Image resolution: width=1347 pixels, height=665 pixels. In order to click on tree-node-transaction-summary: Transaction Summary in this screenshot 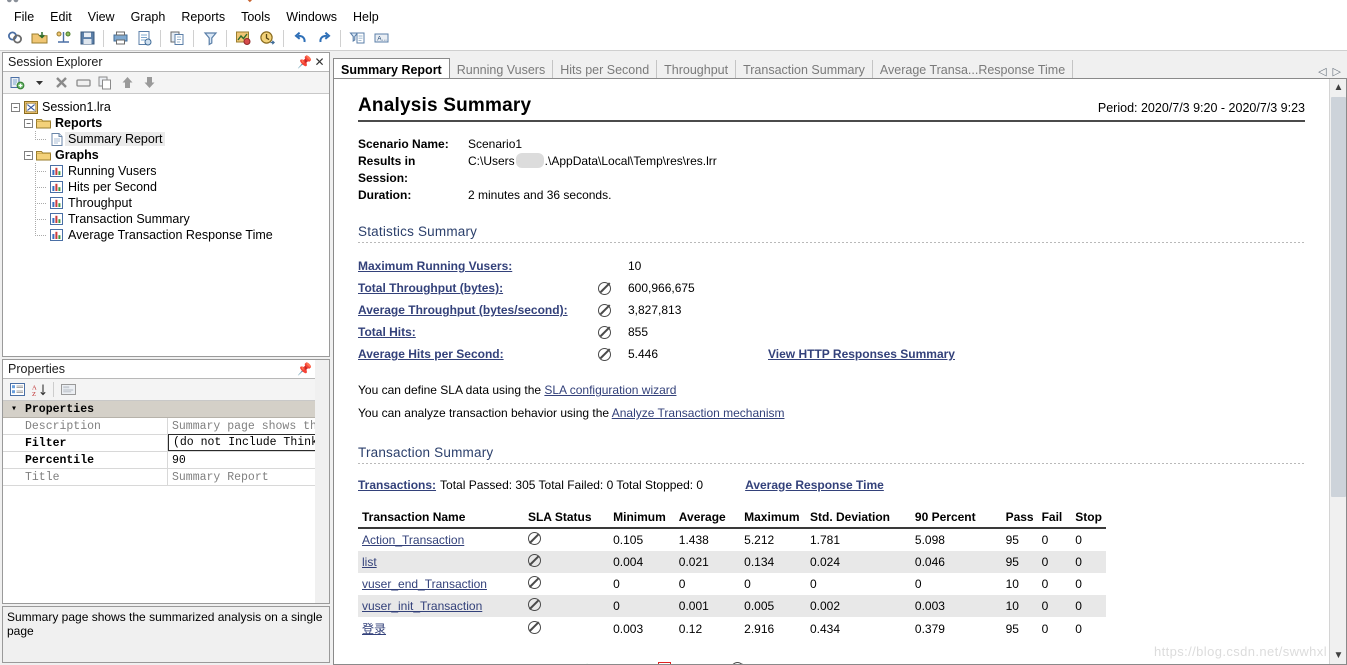, I will do `click(169, 219)`.